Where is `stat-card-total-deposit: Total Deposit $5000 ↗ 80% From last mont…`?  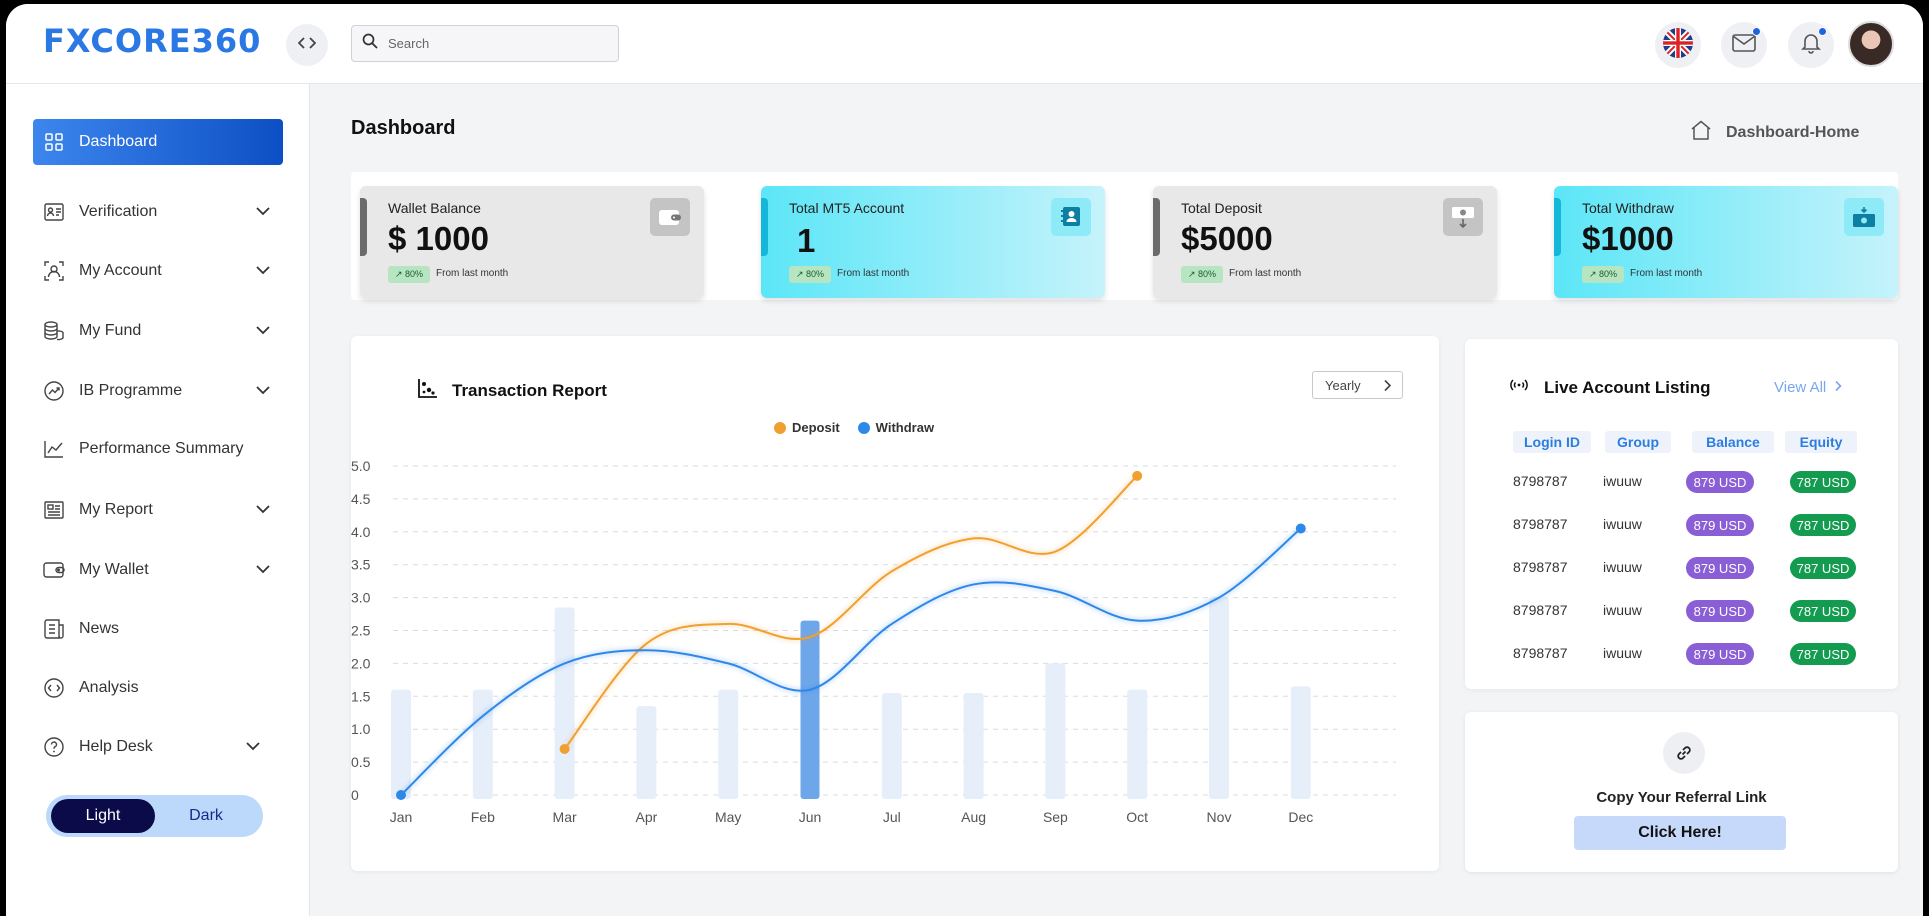
stat-card-total-deposit: Total Deposit $5000 ↗ 80% From last mont… is located at coordinates (1325, 242).